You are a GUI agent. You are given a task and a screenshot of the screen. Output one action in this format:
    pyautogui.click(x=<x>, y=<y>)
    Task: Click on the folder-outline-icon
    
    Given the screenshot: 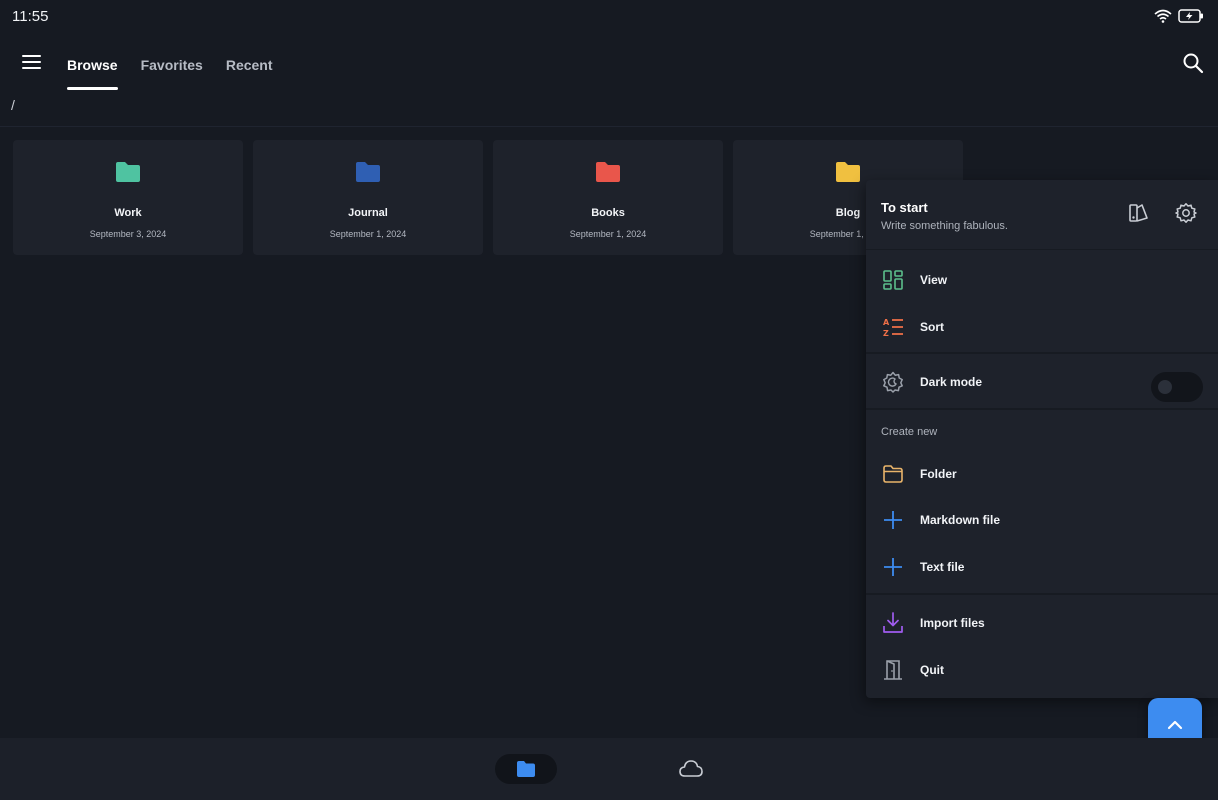 What is the action you would take?
    pyautogui.click(x=893, y=474)
    